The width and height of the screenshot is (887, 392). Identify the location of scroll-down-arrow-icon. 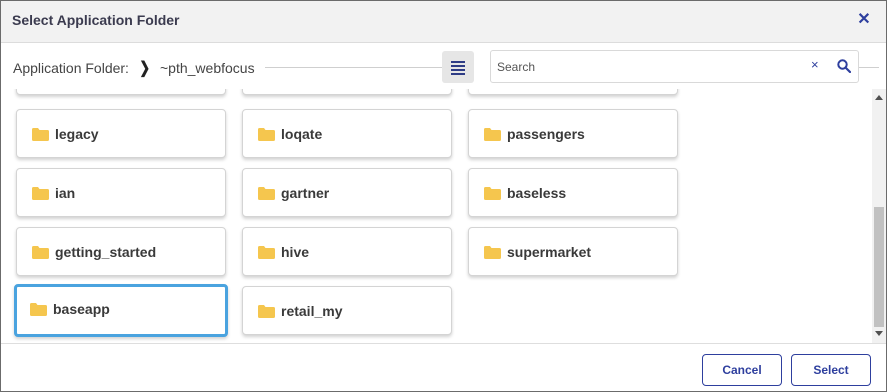
(879, 333).